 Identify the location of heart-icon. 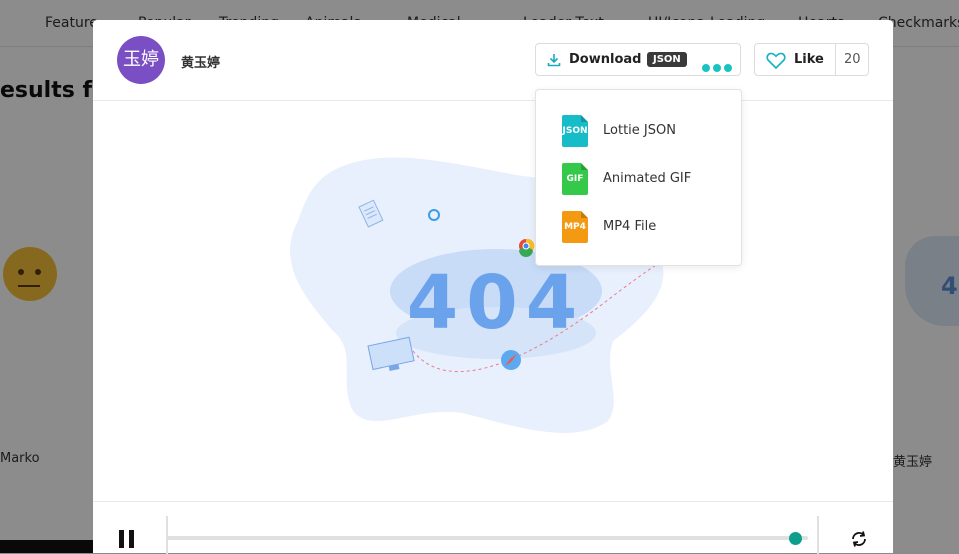
(776, 60).